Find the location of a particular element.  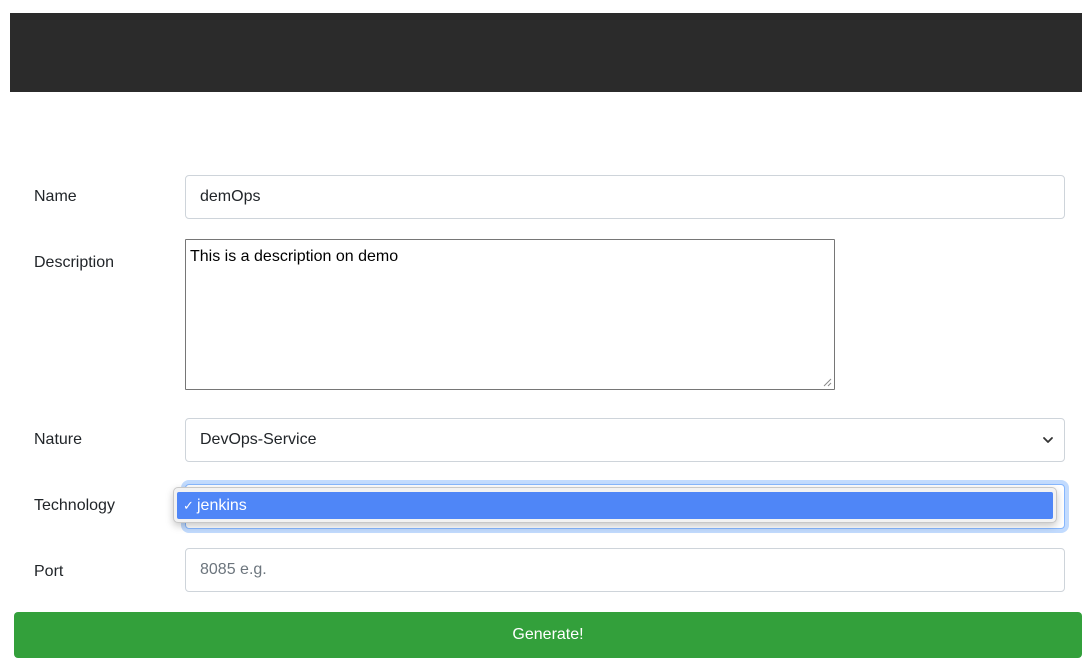

generate-button: Generate! is located at coordinates (548, 635).